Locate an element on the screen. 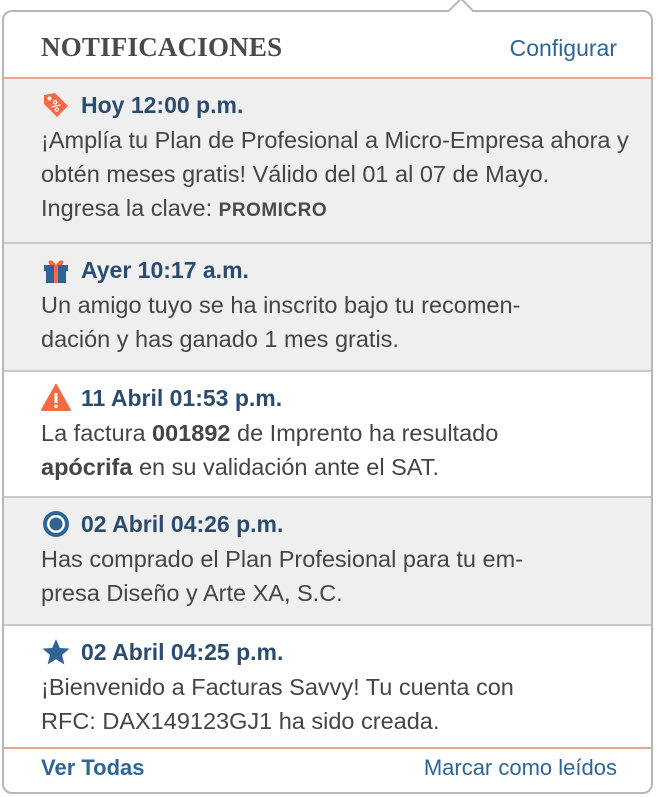 The height and width of the screenshot is (797, 657). view-all-link: Ver Todas is located at coordinates (93, 768).